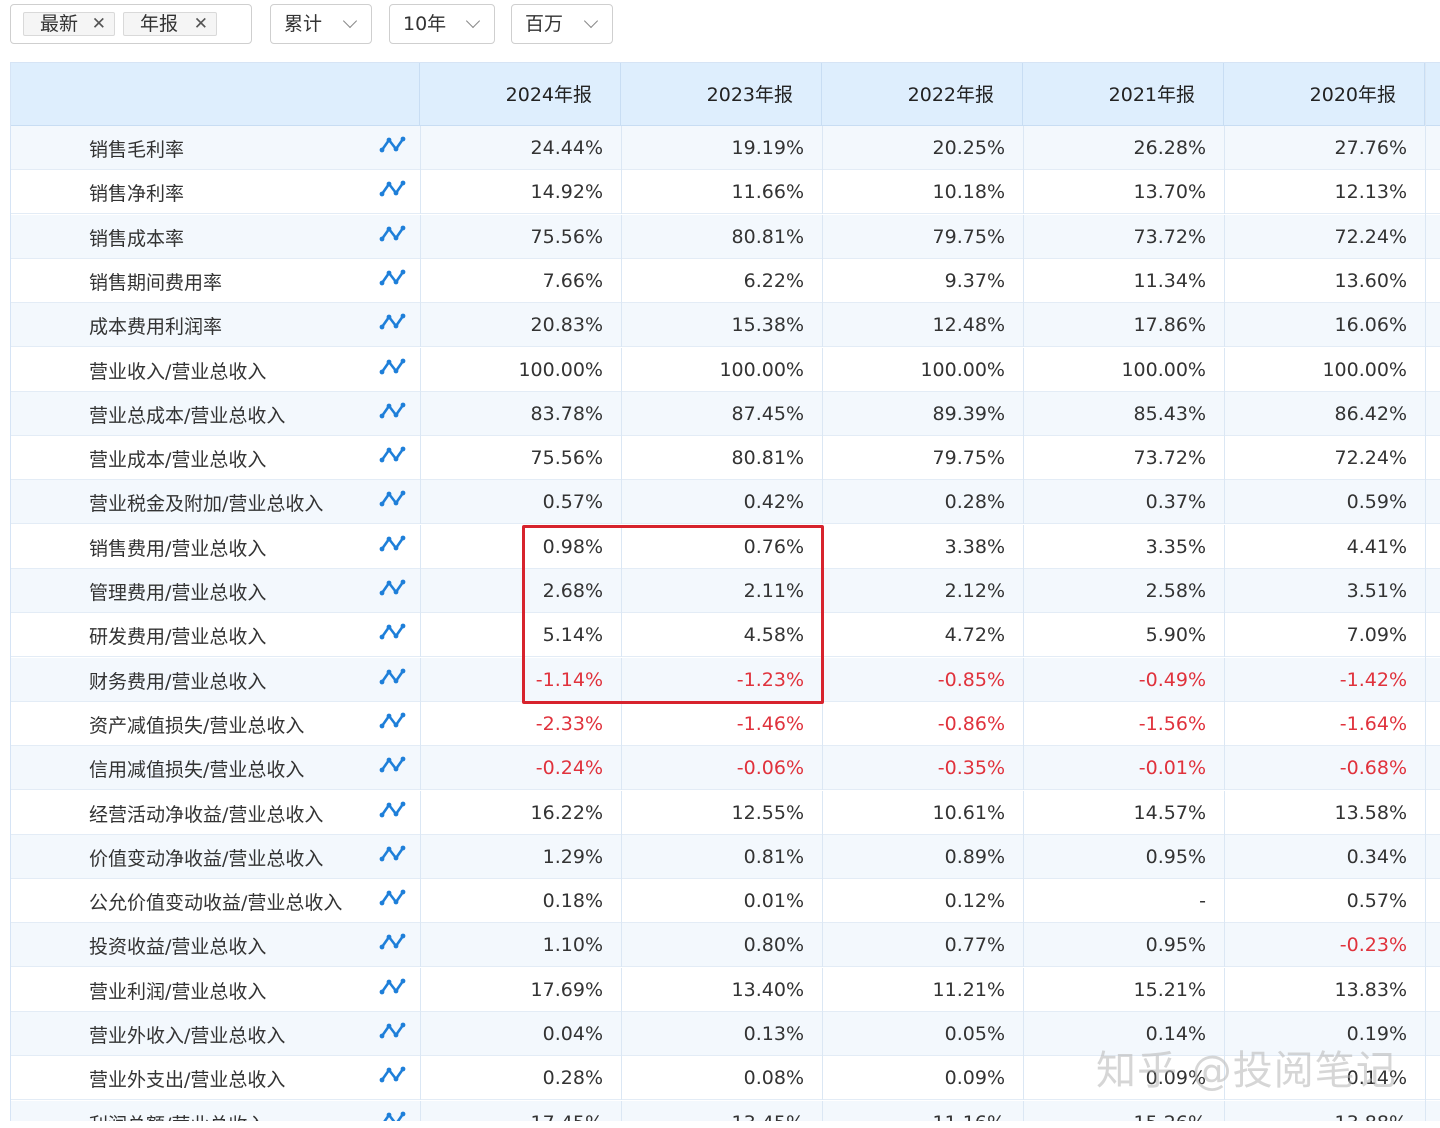 This screenshot has width=1440, height=1128. I want to click on table-cell: -0.35%, so click(922, 768).